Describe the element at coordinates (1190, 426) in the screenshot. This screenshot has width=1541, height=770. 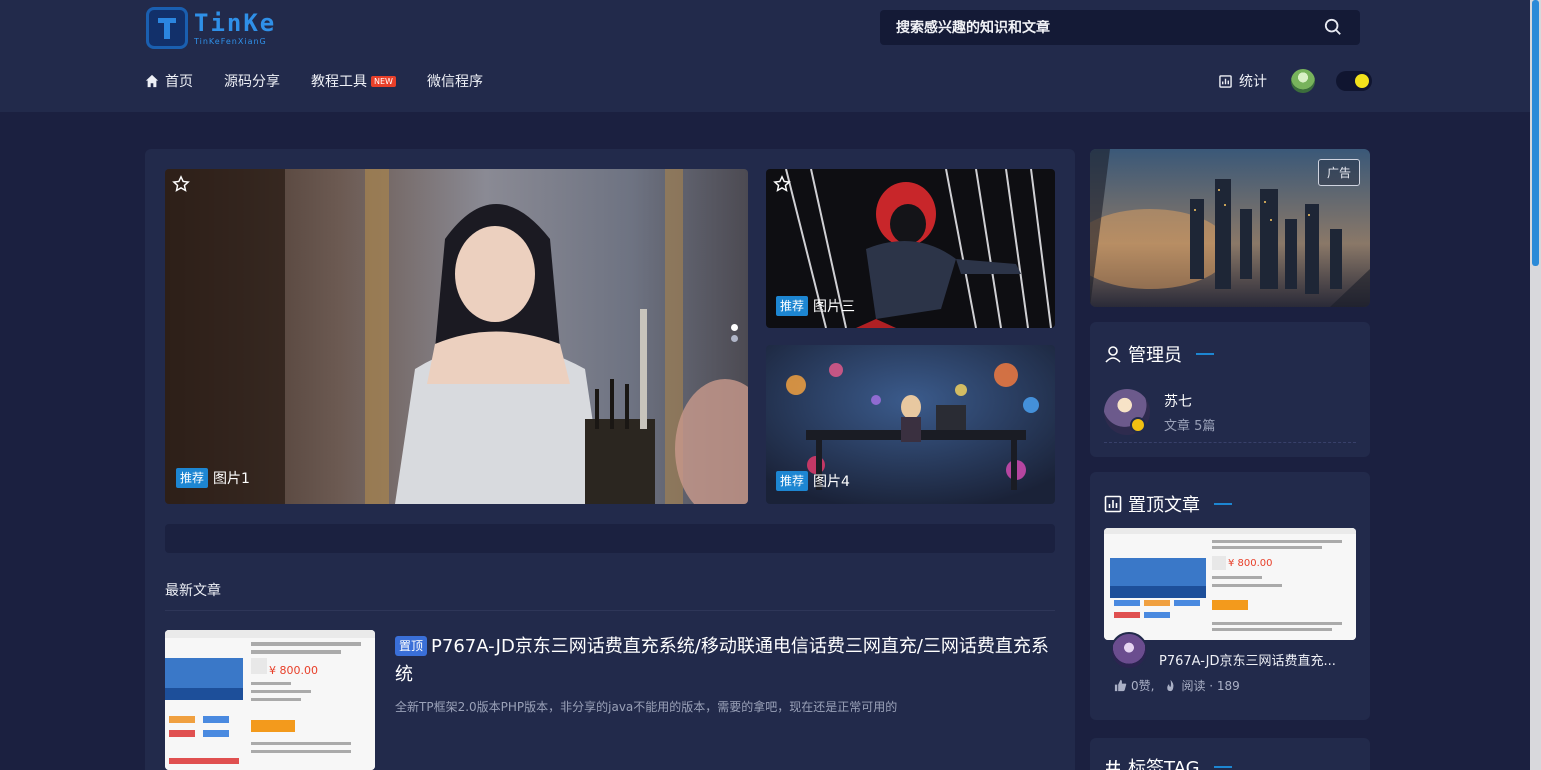
I see `admin-post-count: 文章 5篇` at that location.